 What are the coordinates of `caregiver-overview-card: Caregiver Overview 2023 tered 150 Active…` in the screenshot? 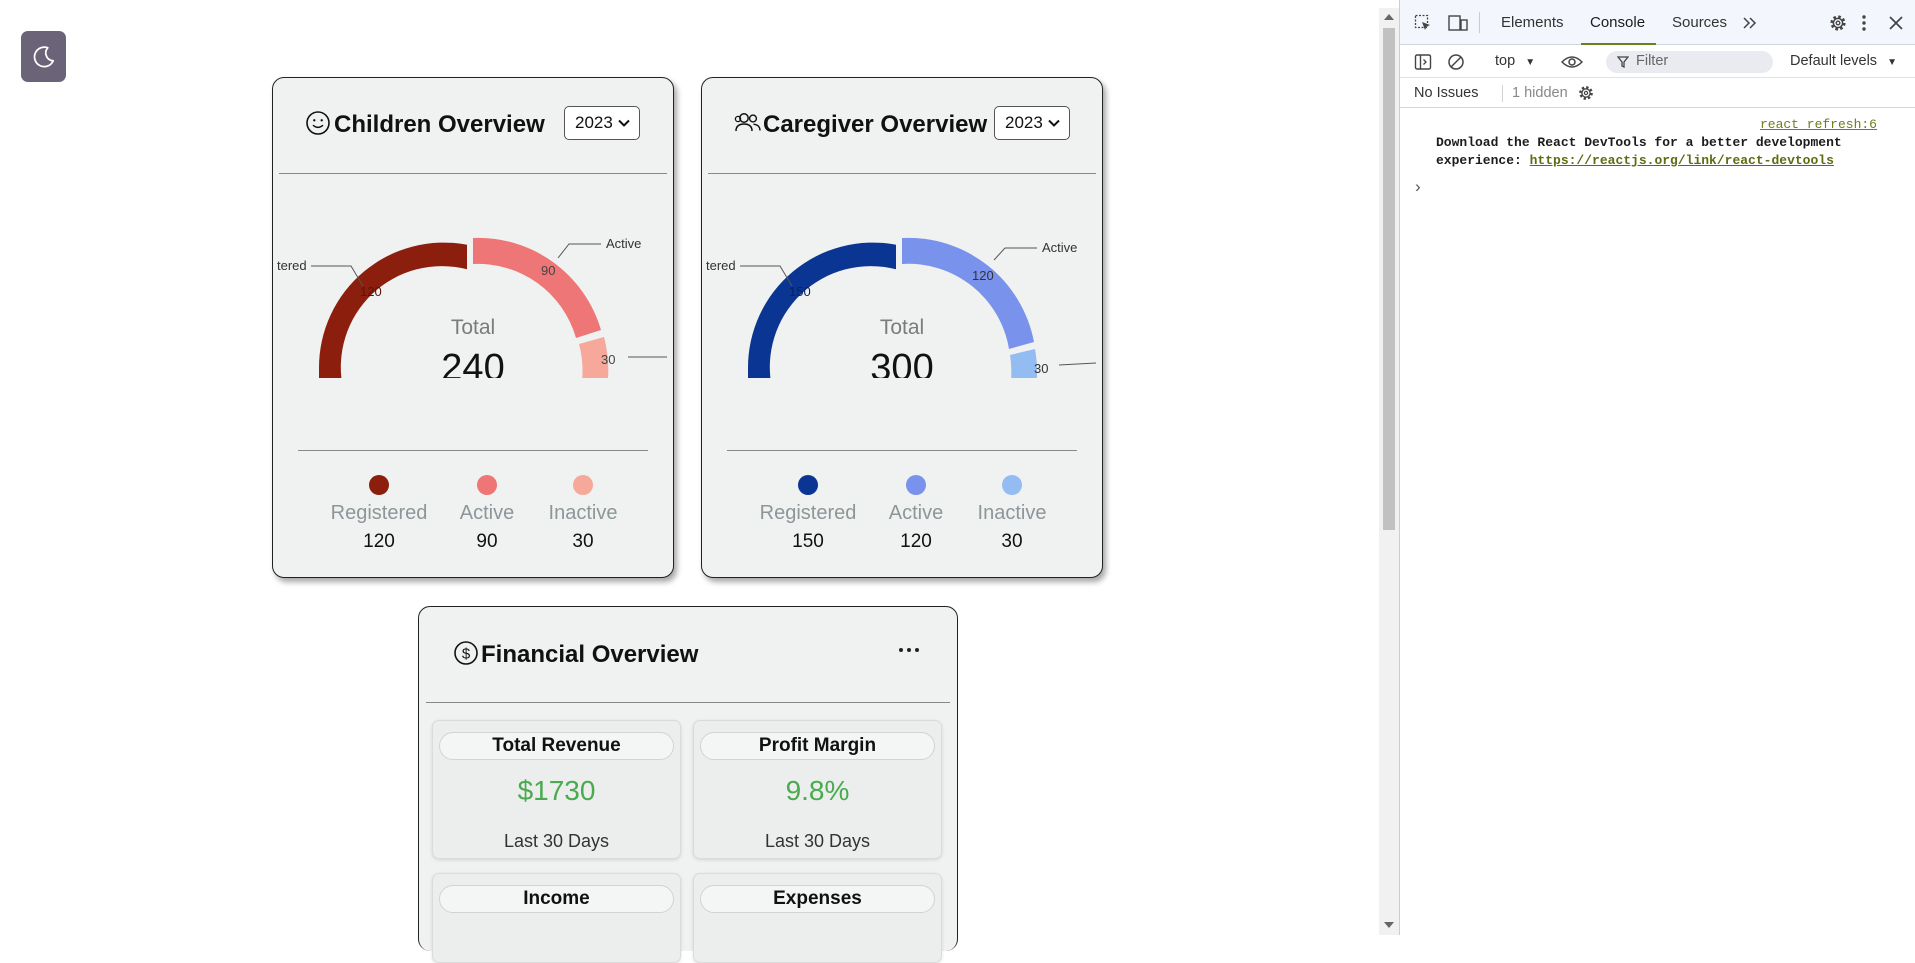 It's located at (902, 327).